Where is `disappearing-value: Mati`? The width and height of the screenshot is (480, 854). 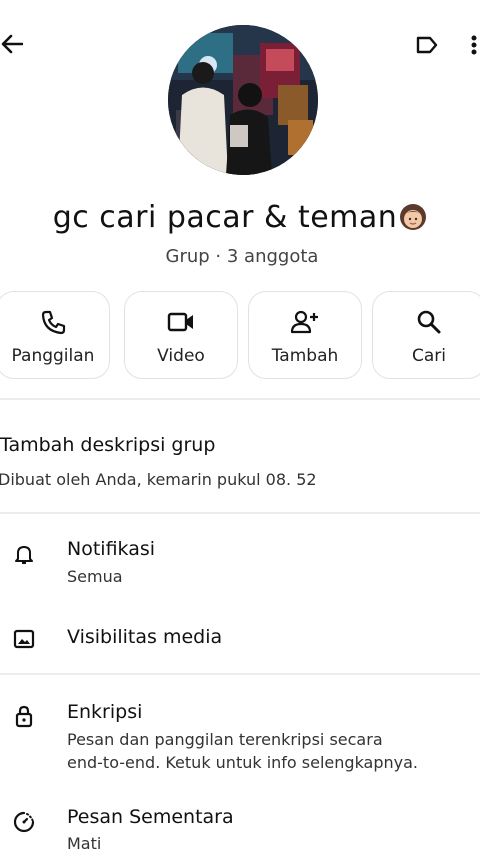 disappearing-value: Mati is located at coordinates (84, 843).